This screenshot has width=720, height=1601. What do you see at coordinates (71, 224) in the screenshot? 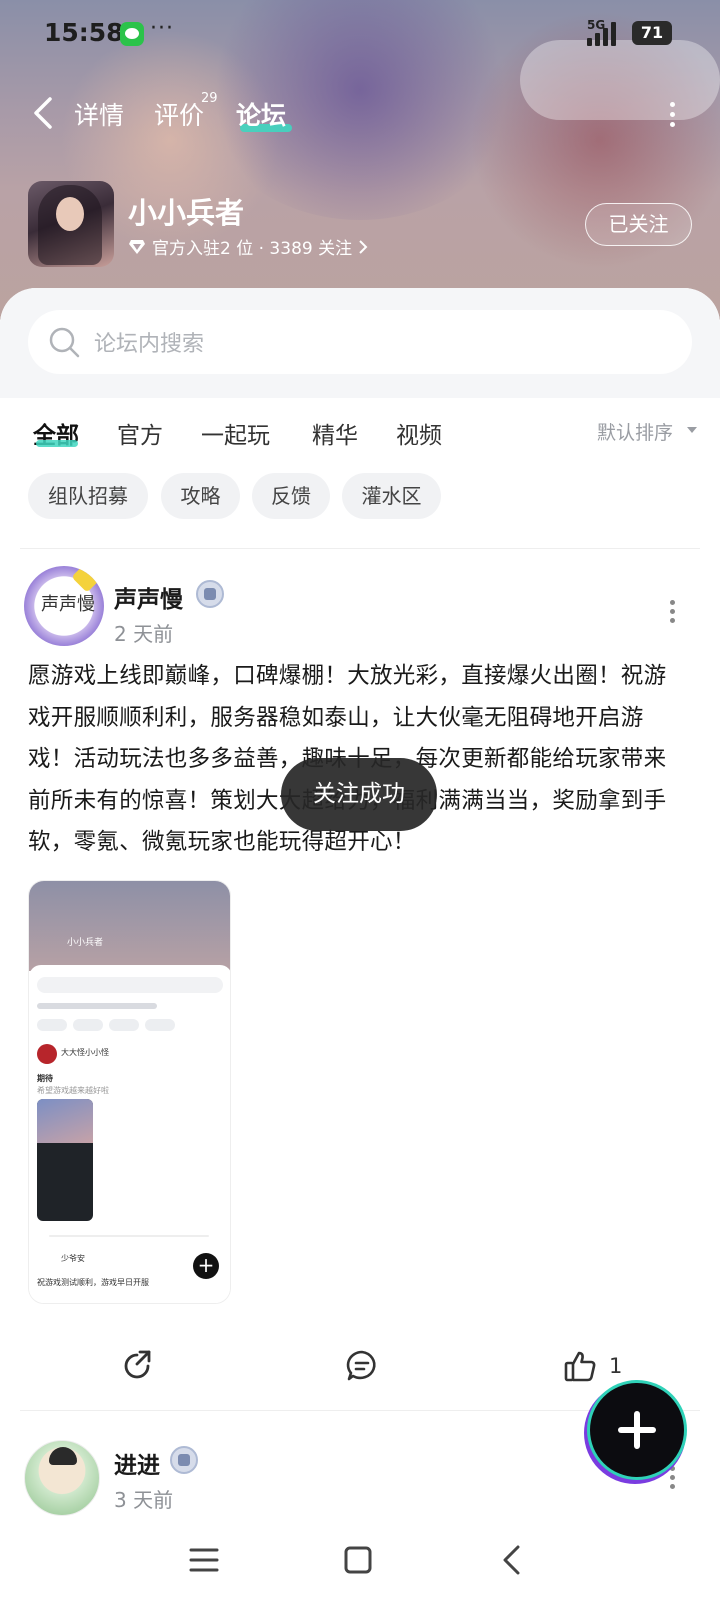
I see `game-icon` at bounding box center [71, 224].